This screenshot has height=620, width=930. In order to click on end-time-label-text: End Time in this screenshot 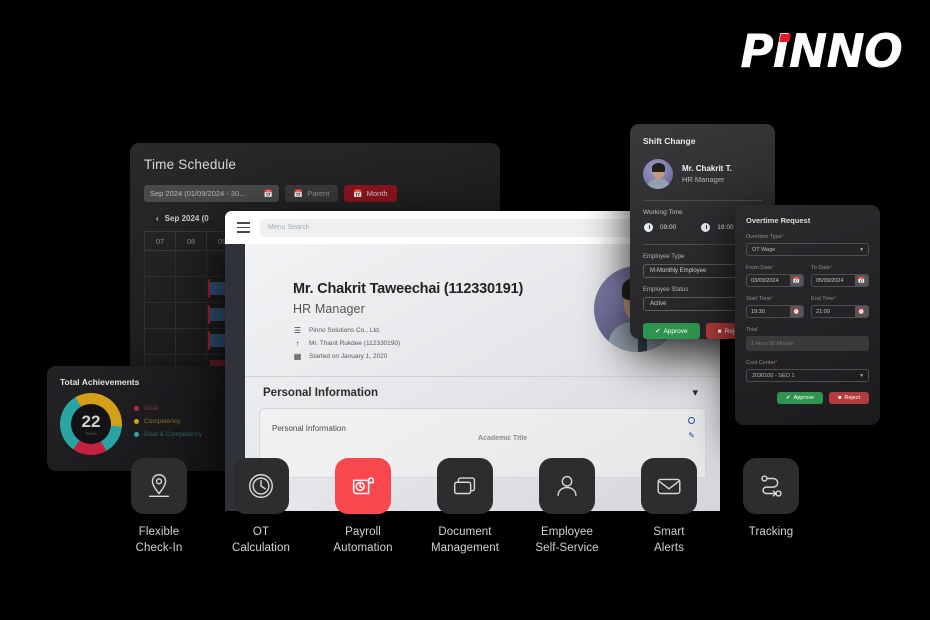, I will do `click(823, 299)`.